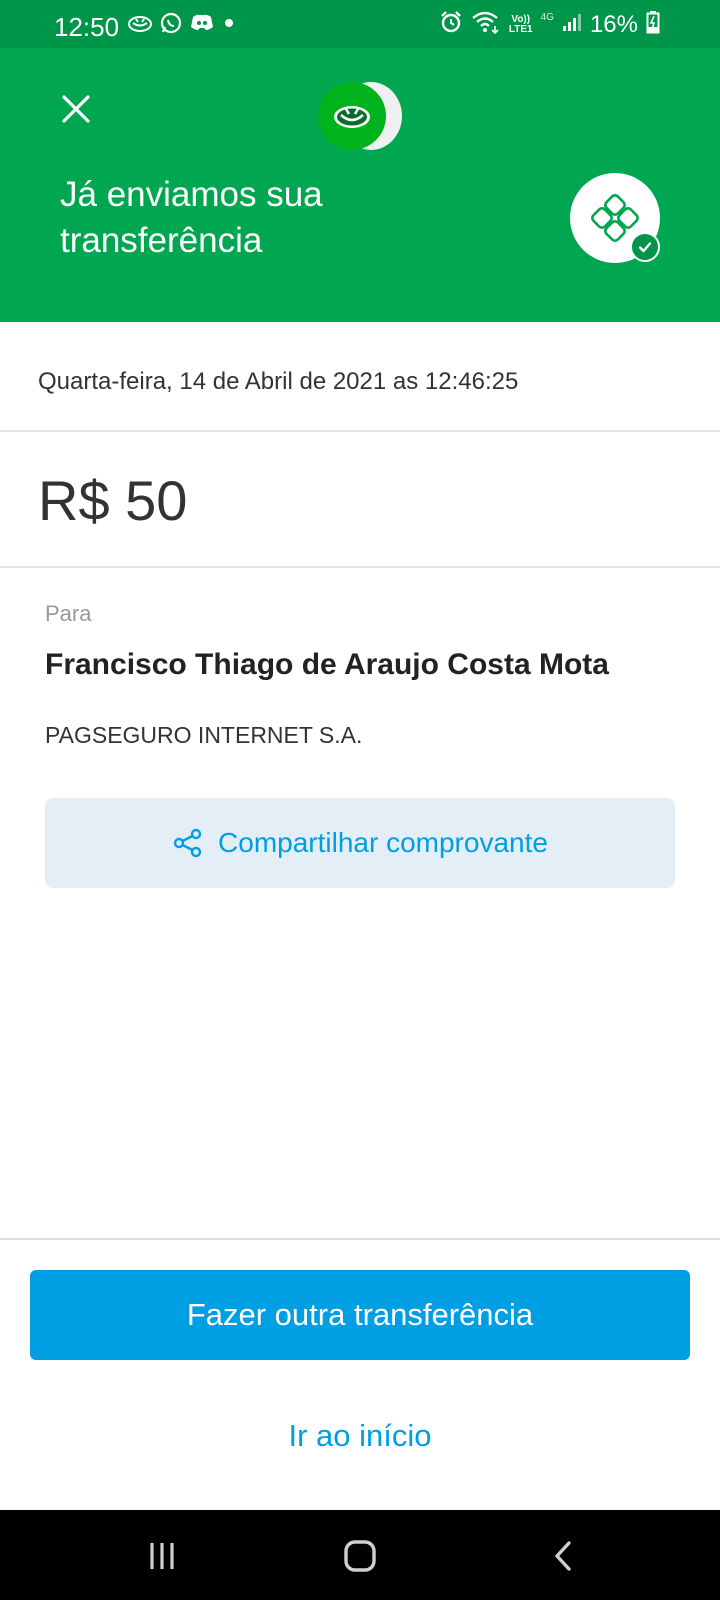 The height and width of the screenshot is (1600, 720). What do you see at coordinates (383, 842) in the screenshot?
I see `share-receipt-label: Compartilhar comprovante` at bounding box center [383, 842].